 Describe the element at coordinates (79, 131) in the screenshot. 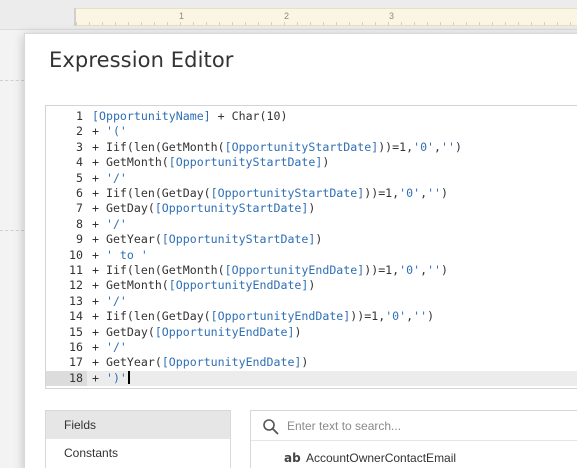

I see `line-number: 2` at that location.